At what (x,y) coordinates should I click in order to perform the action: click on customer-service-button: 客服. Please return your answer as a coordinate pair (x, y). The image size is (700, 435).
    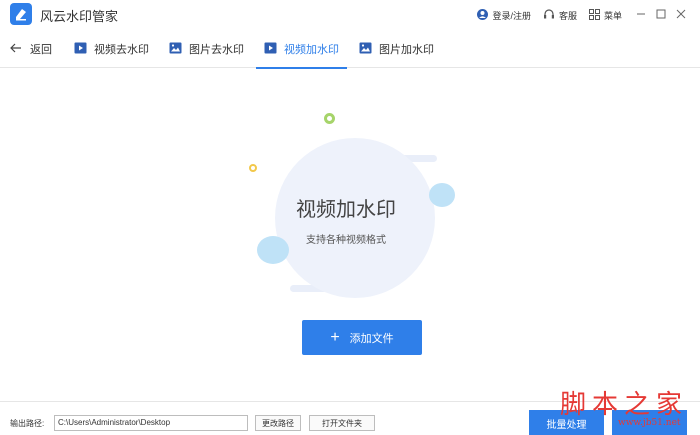
    Looking at the image, I should click on (560, 15).